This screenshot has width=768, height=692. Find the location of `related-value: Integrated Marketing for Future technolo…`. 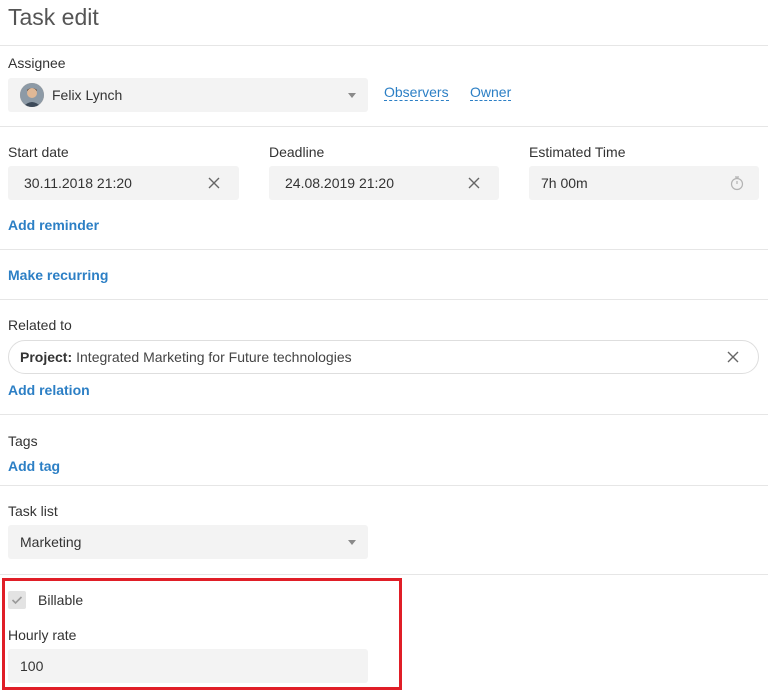

related-value: Integrated Marketing for Future technolo… is located at coordinates (214, 357).